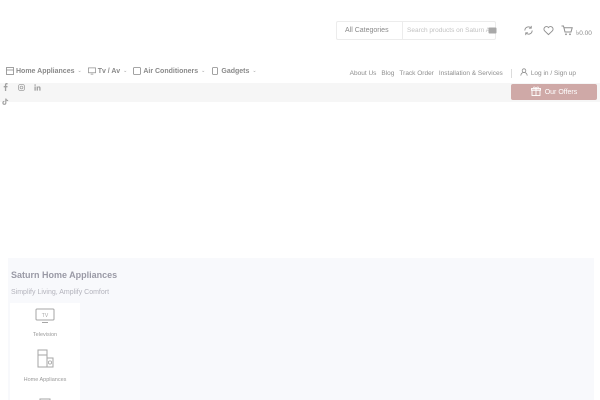  I want to click on facebook-icon, so click(5, 87).